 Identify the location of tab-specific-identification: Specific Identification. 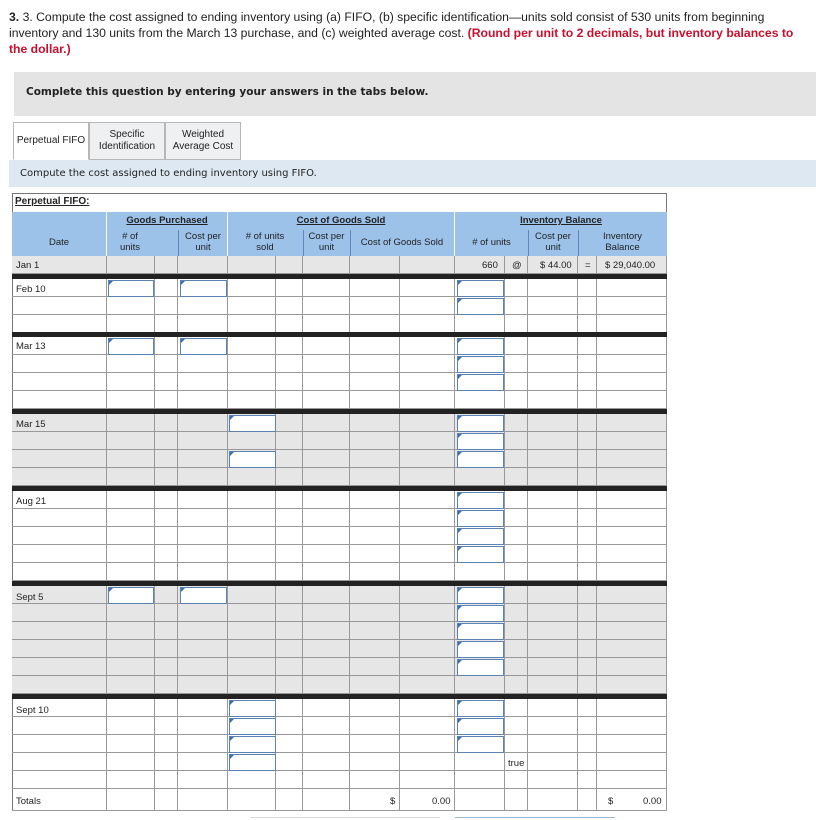
(127, 141).